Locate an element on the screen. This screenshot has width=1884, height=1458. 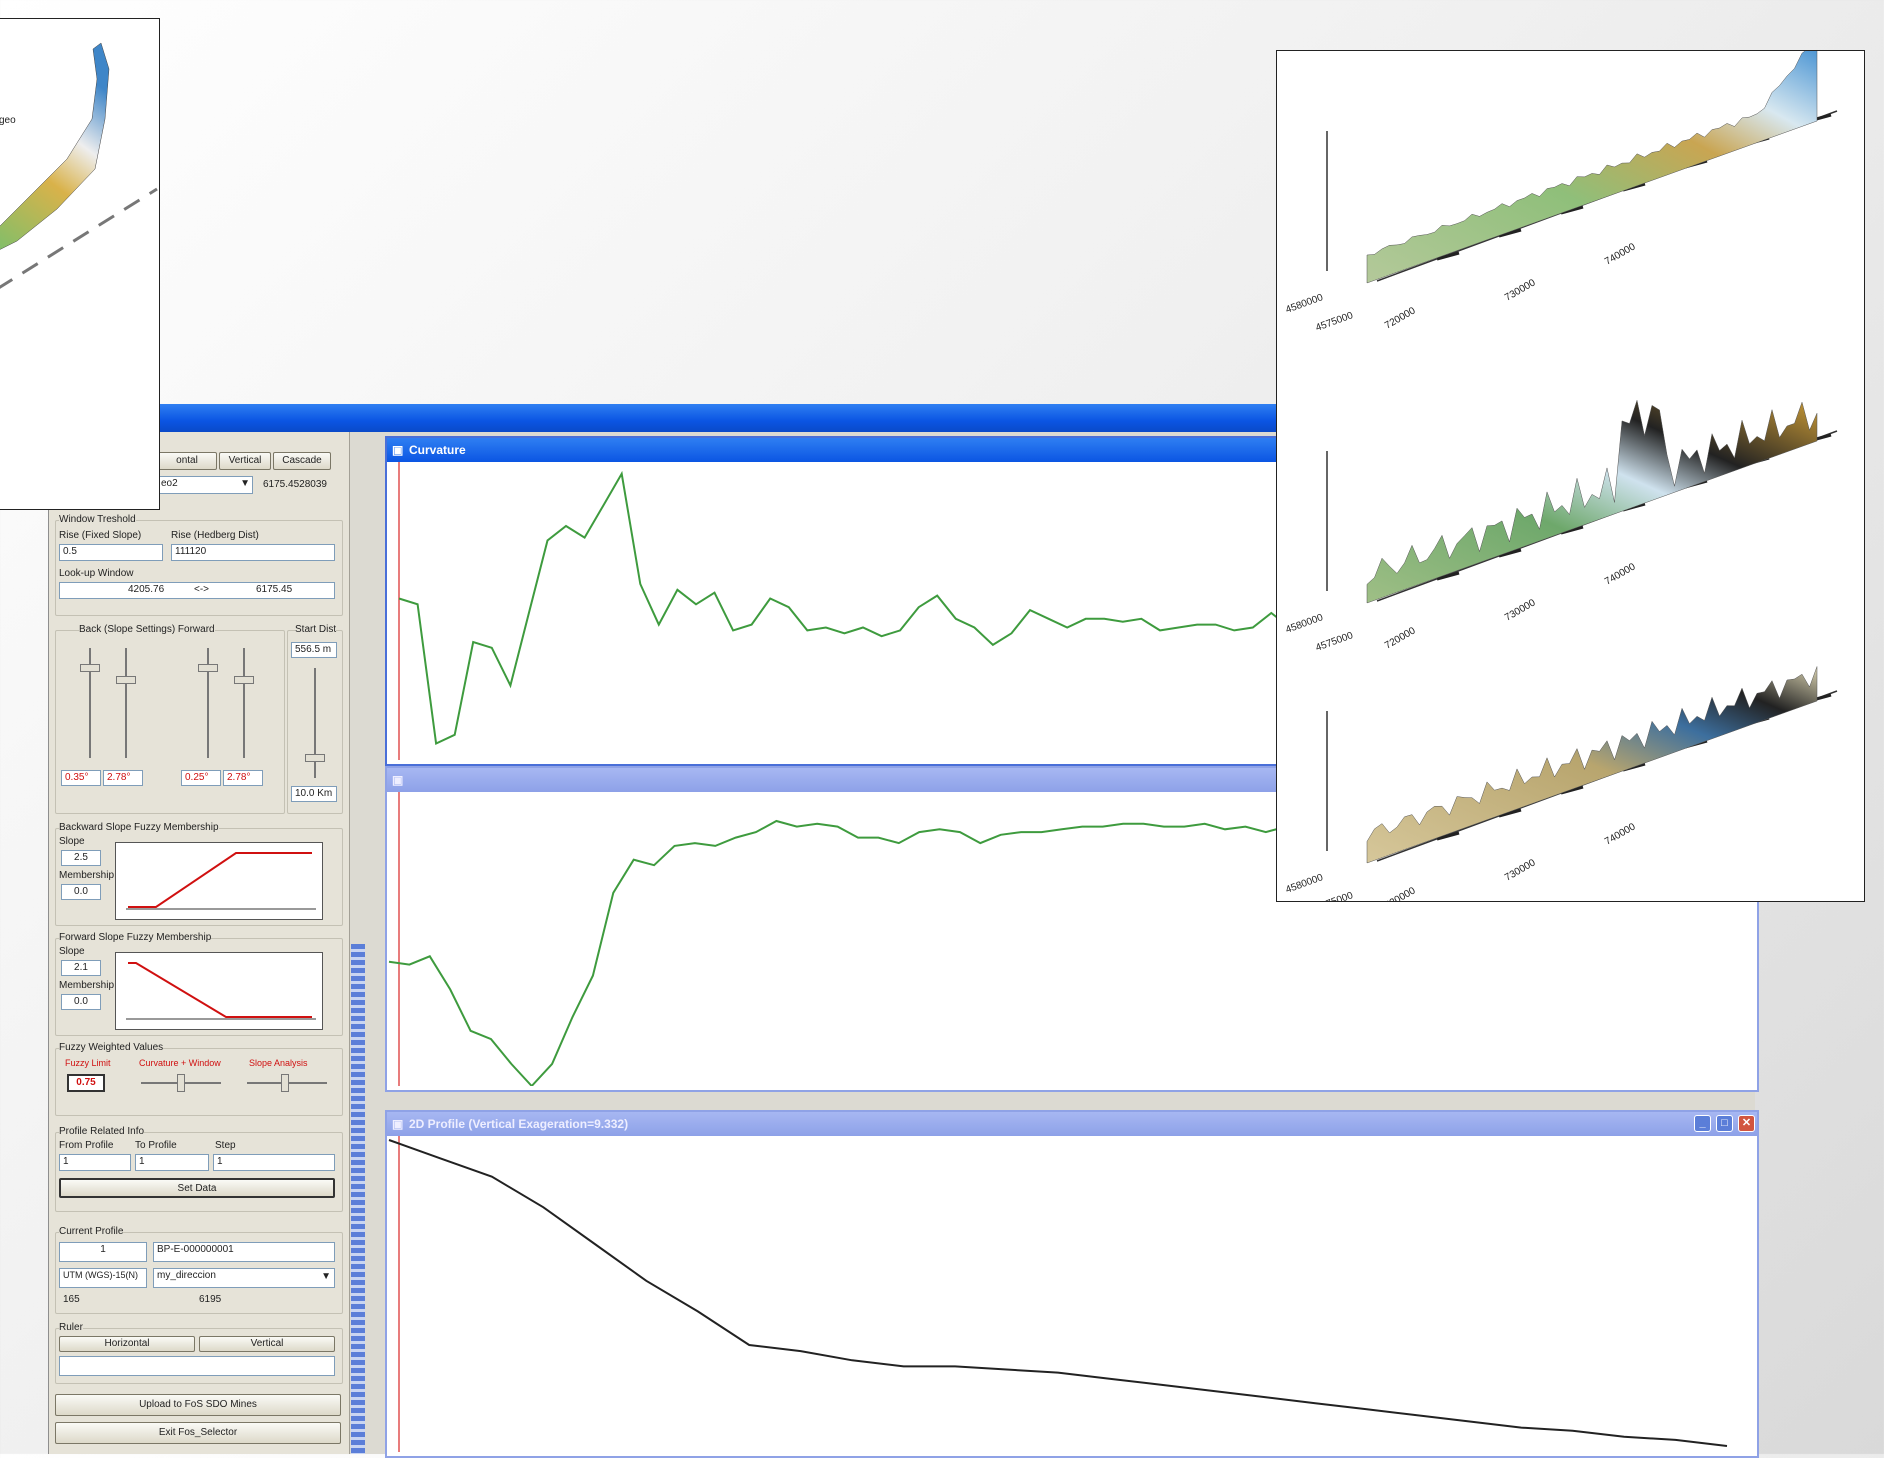
set-data-button: Set Data is located at coordinates (197, 1188).